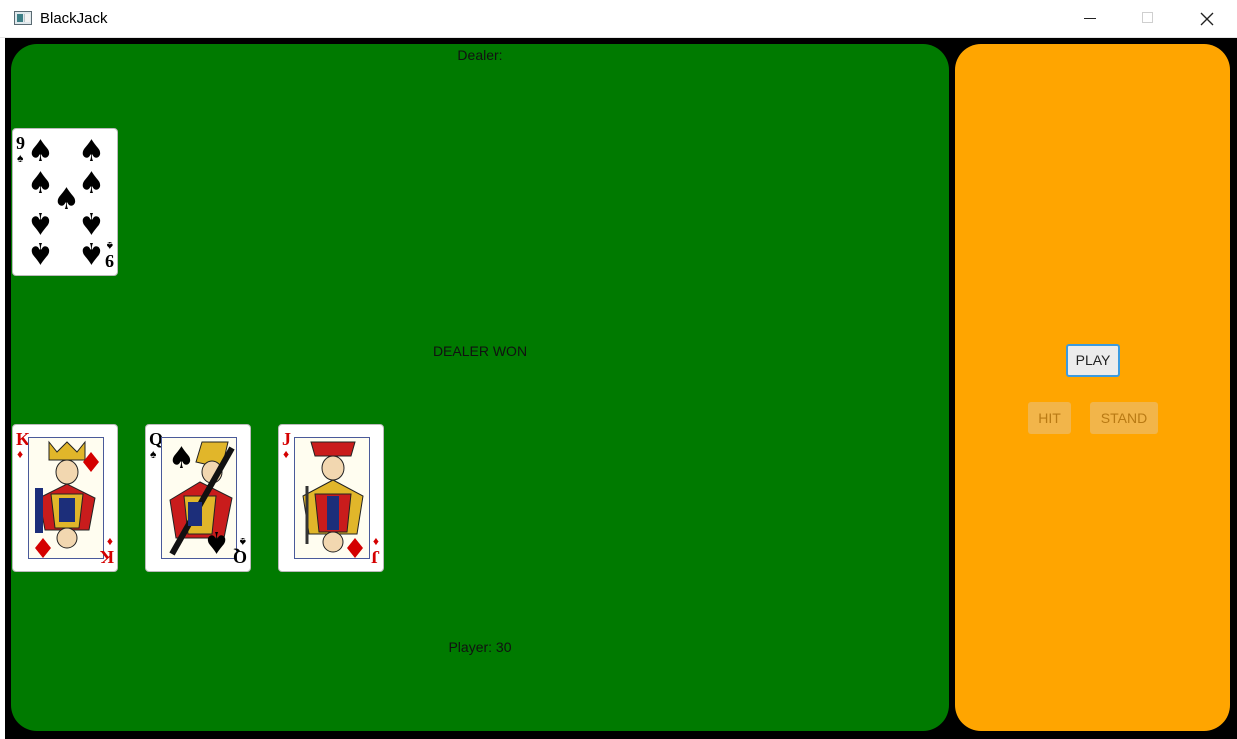 The height and width of the screenshot is (739, 1237). I want to click on window-title: BlackJack, so click(74, 18).